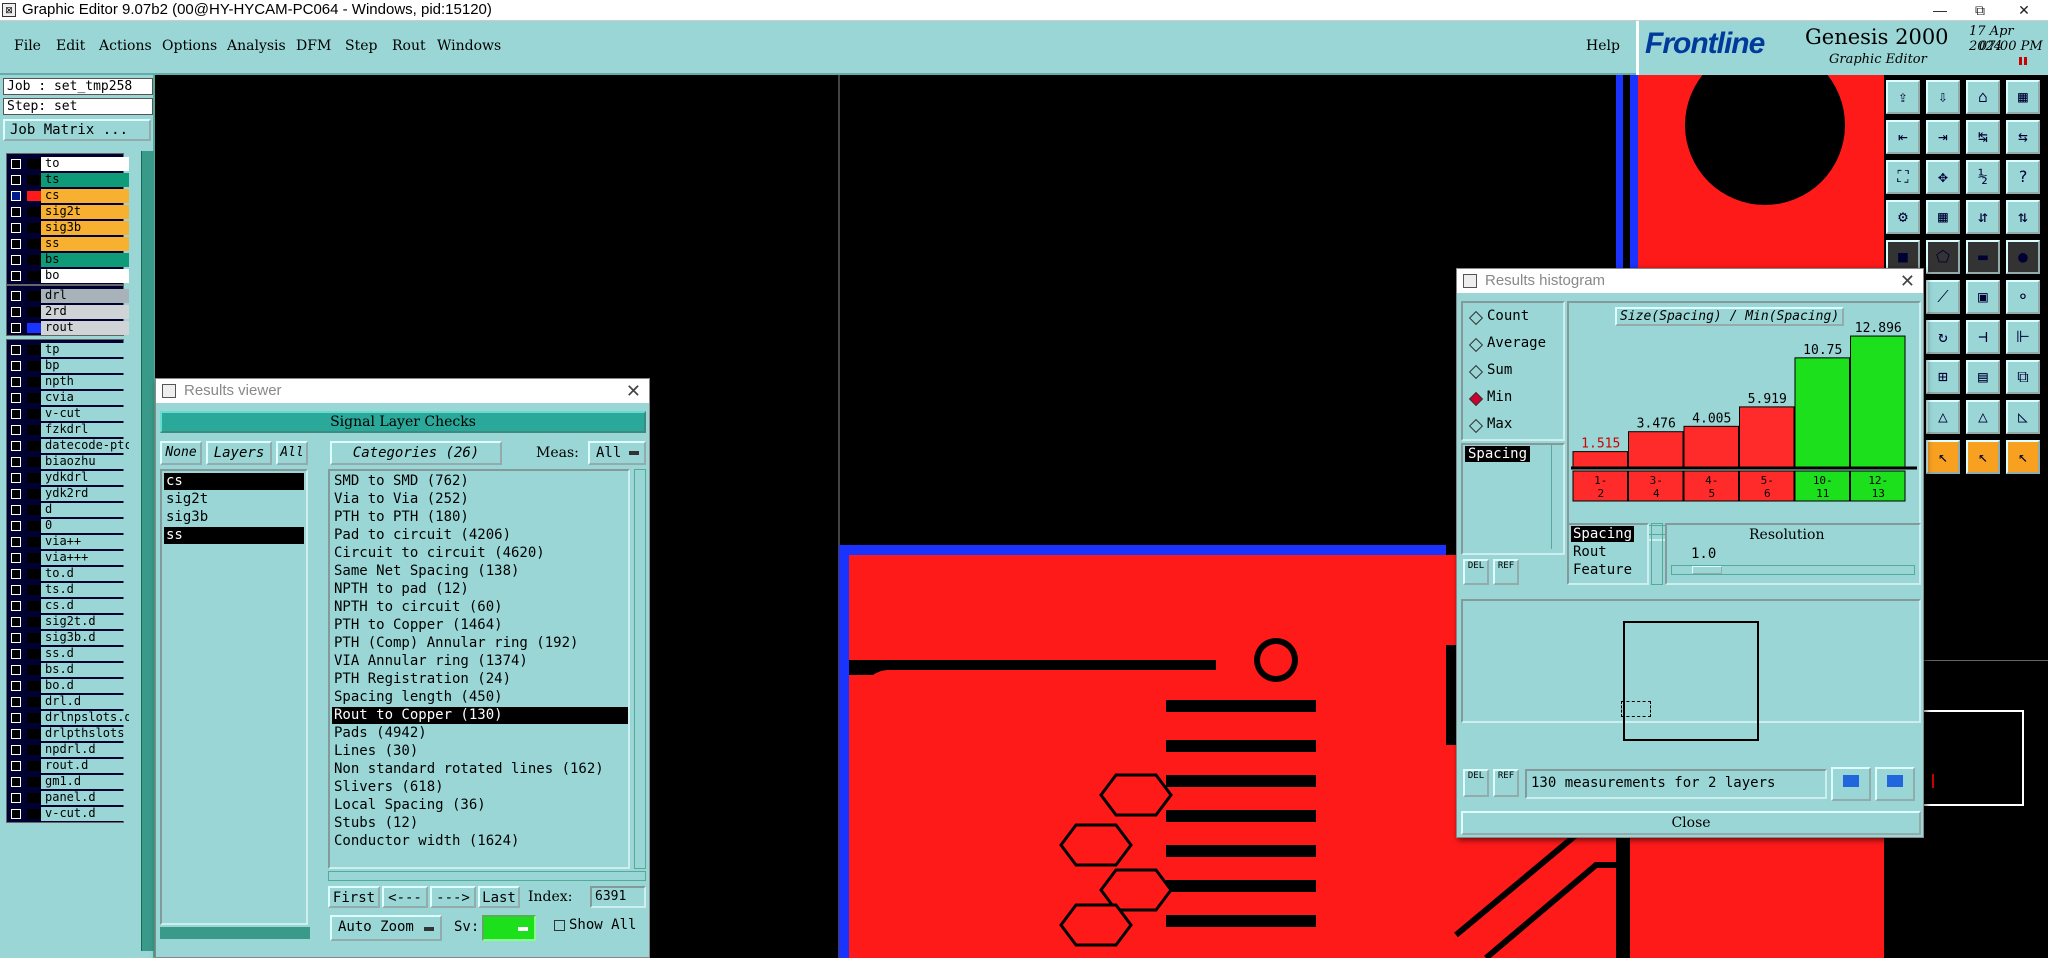 The width and height of the screenshot is (2048, 958). What do you see at coordinates (85, 414) in the screenshot?
I see `layer-name: v-cut` at bounding box center [85, 414].